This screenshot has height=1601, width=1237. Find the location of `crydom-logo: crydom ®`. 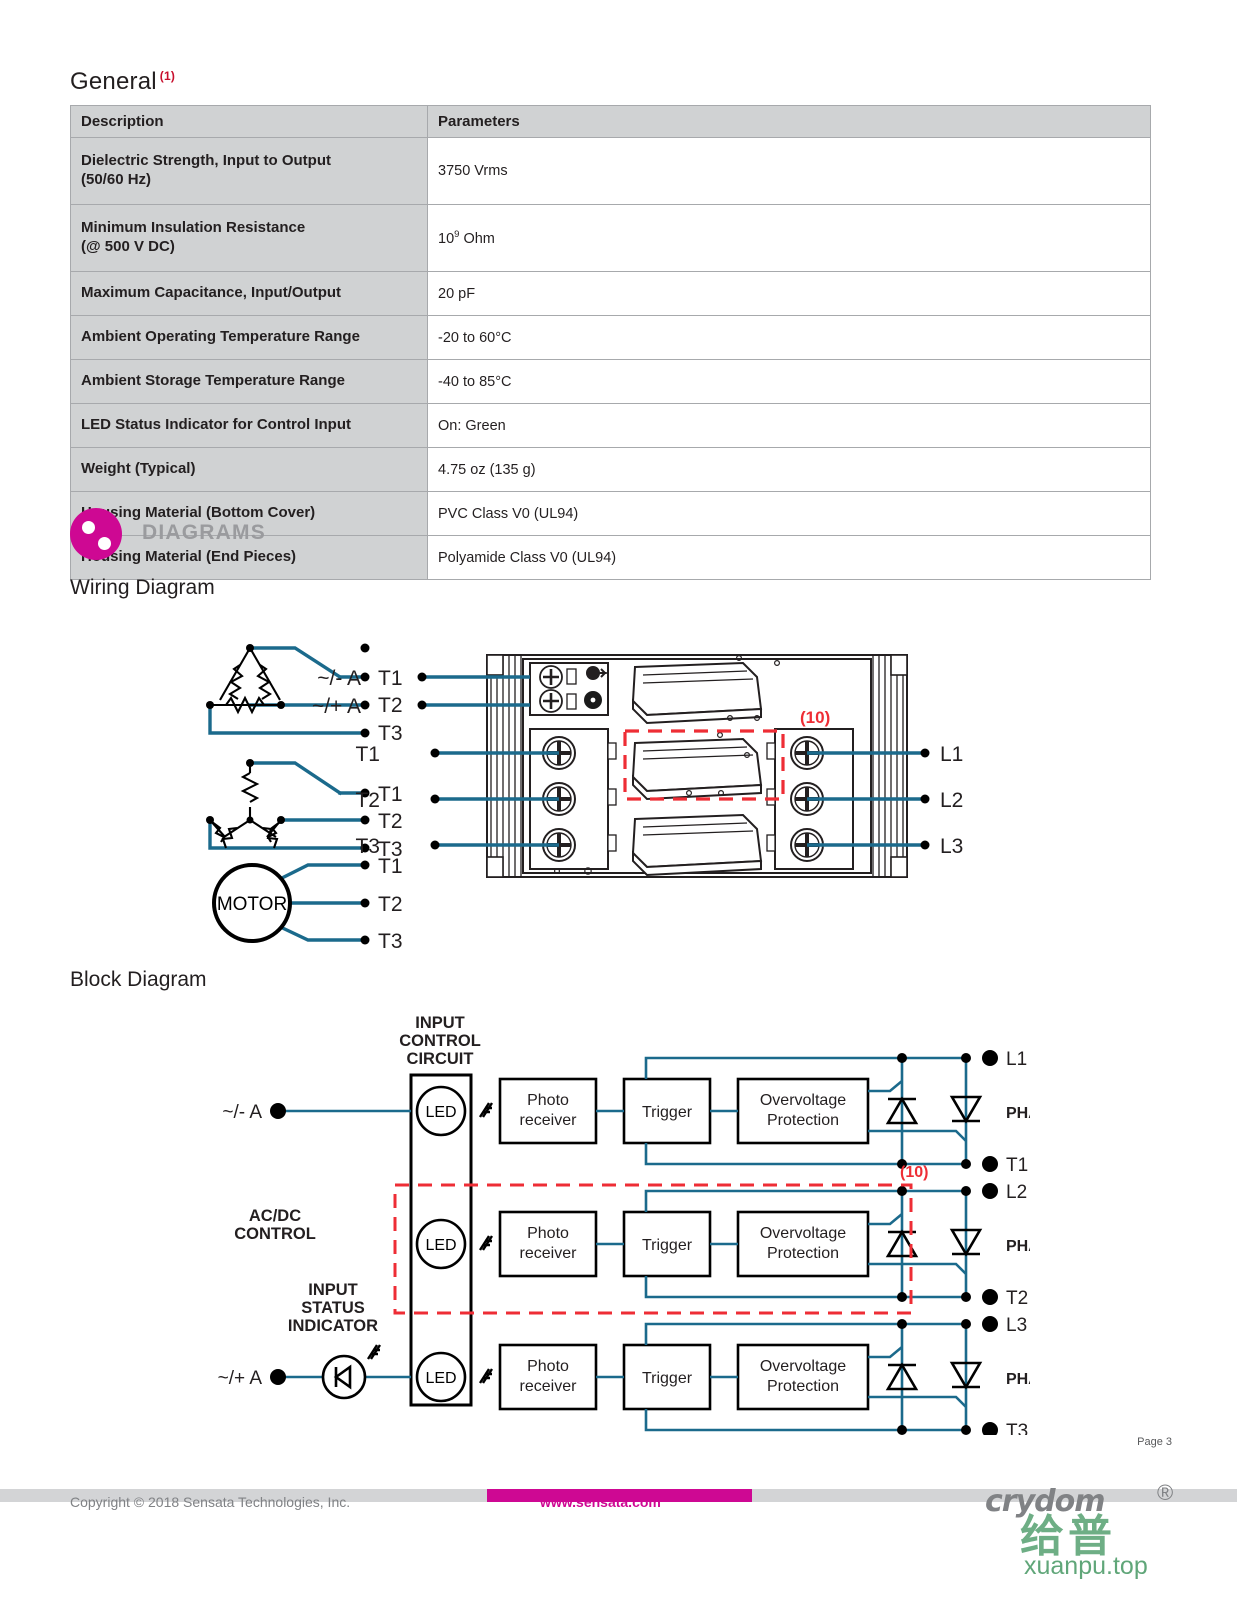

crydom-logo: crydom ® is located at coordinates (1085, 1504).